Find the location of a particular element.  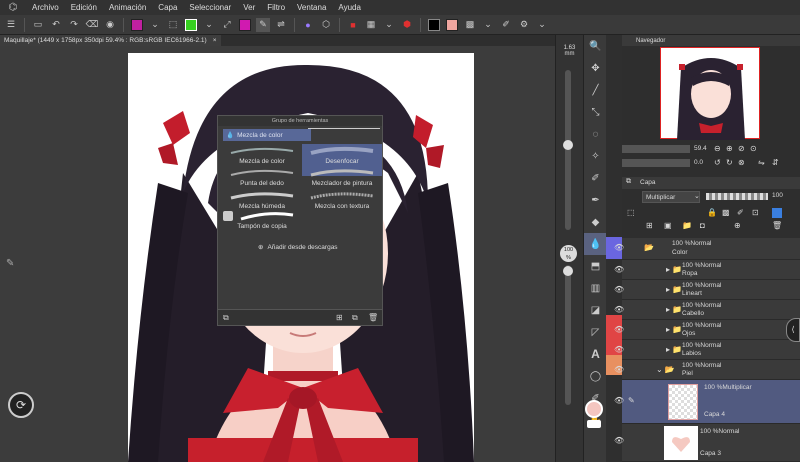

menu-filtro: Filtro is located at coordinates (276, 7).